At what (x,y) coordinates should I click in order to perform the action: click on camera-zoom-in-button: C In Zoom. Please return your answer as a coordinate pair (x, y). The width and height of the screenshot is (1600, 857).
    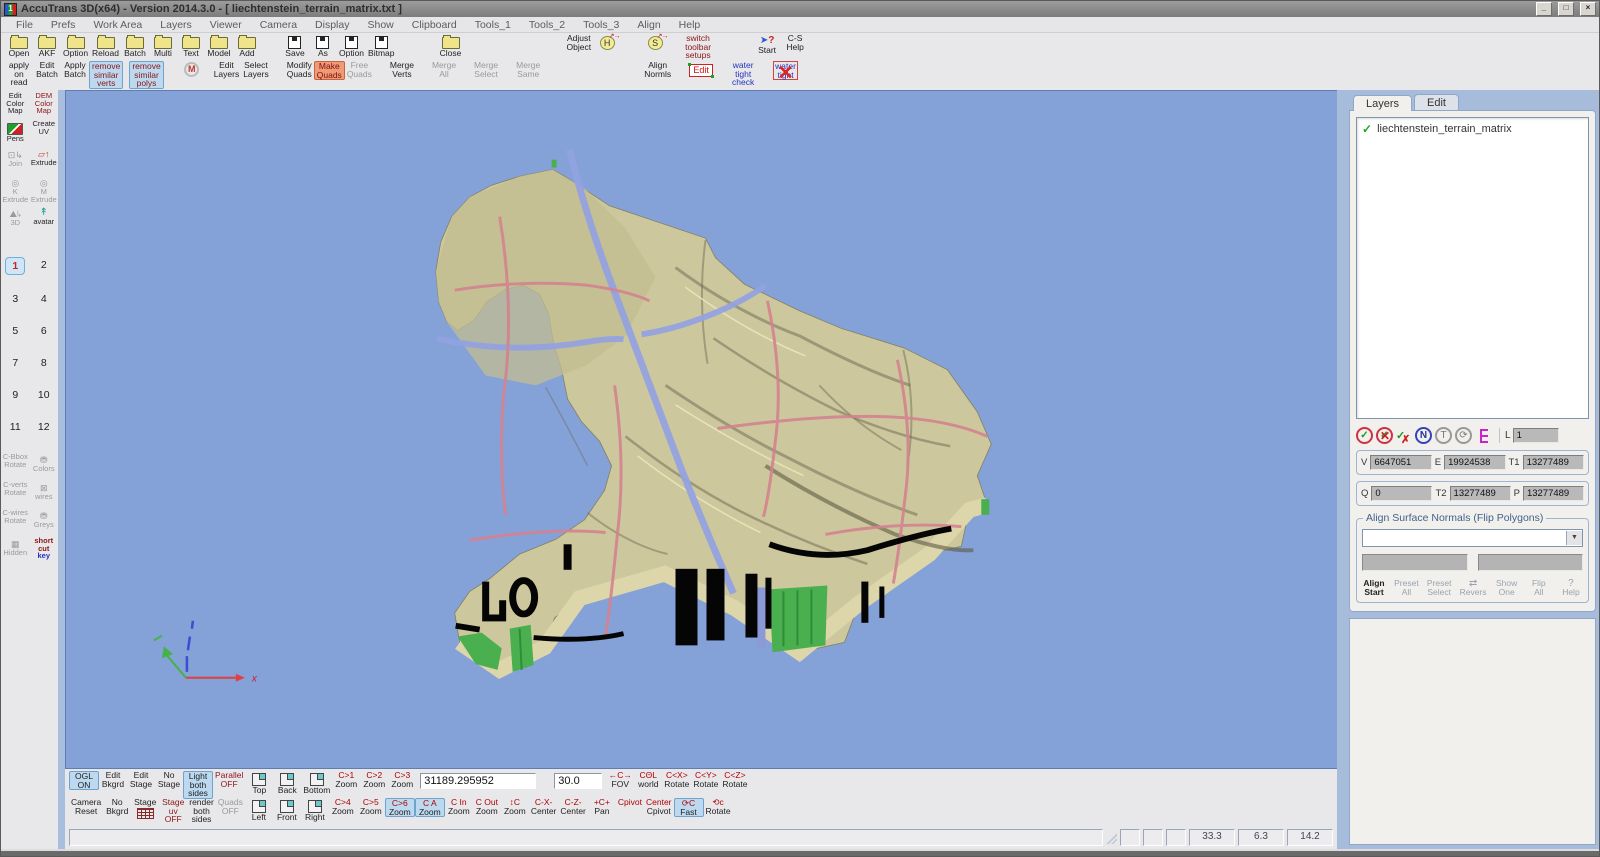
    Looking at the image, I should click on (459, 806).